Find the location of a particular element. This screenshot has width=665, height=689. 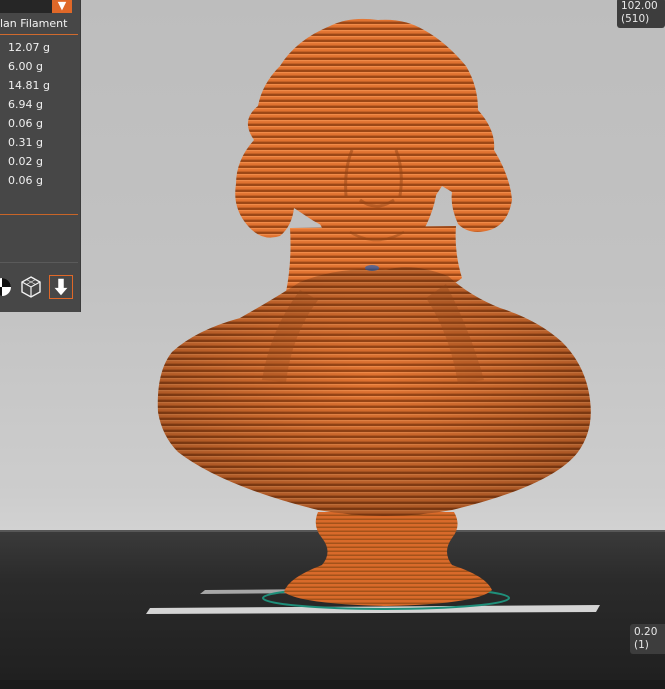

export-arrow-icon is located at coordinates (61, 287).